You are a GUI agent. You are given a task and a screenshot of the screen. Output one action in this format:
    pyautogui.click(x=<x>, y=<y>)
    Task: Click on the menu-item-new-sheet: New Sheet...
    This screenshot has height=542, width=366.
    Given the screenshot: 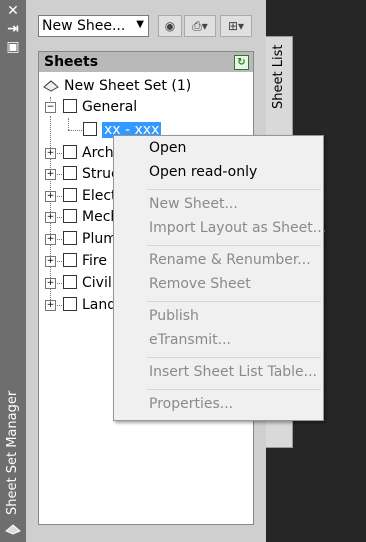 What is the action you would take?
    pyautogui.click(x=193, y=204)
    